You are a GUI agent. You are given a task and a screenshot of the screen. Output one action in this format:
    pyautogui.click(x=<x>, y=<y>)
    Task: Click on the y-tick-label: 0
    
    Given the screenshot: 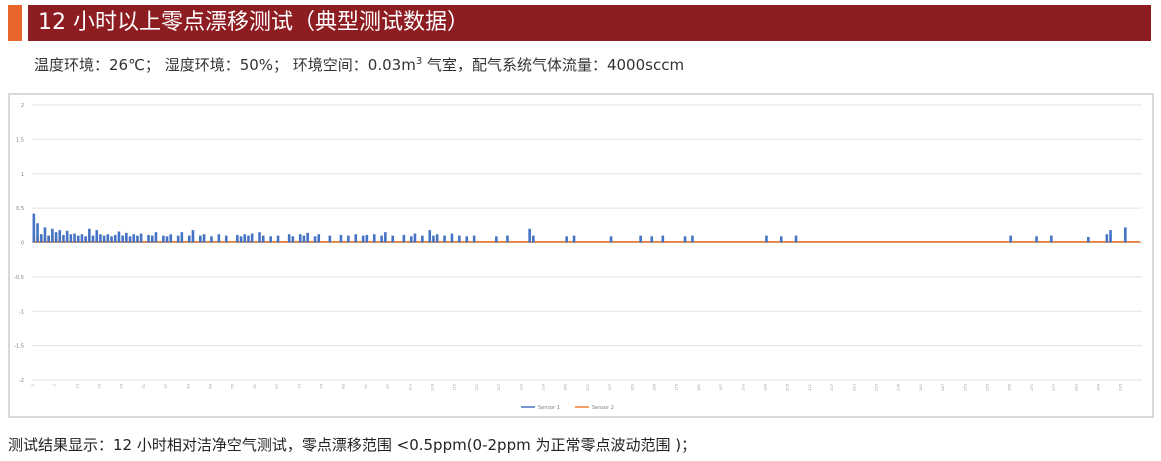 What is the action you would take?
    pyautogui.click(x=22, y=244)
    